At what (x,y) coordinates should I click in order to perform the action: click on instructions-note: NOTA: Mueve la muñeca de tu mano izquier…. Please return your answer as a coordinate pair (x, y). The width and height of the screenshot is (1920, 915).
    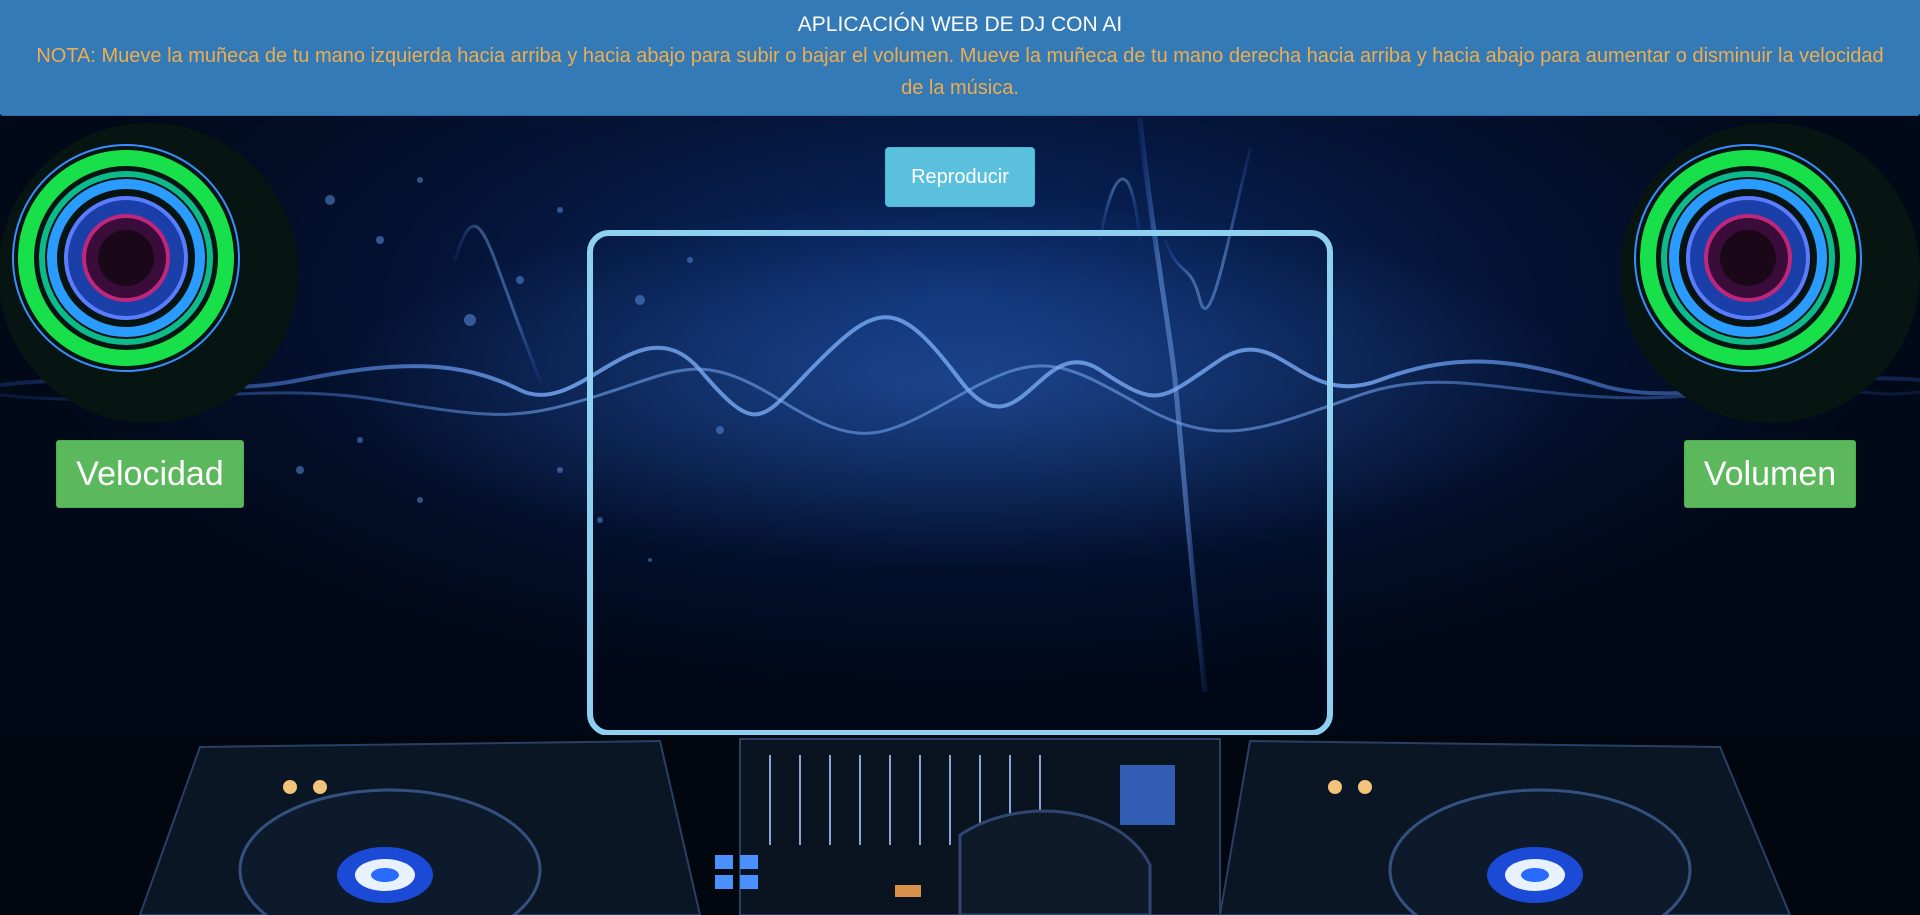
    Looking at the image, I should click on (960, 72).